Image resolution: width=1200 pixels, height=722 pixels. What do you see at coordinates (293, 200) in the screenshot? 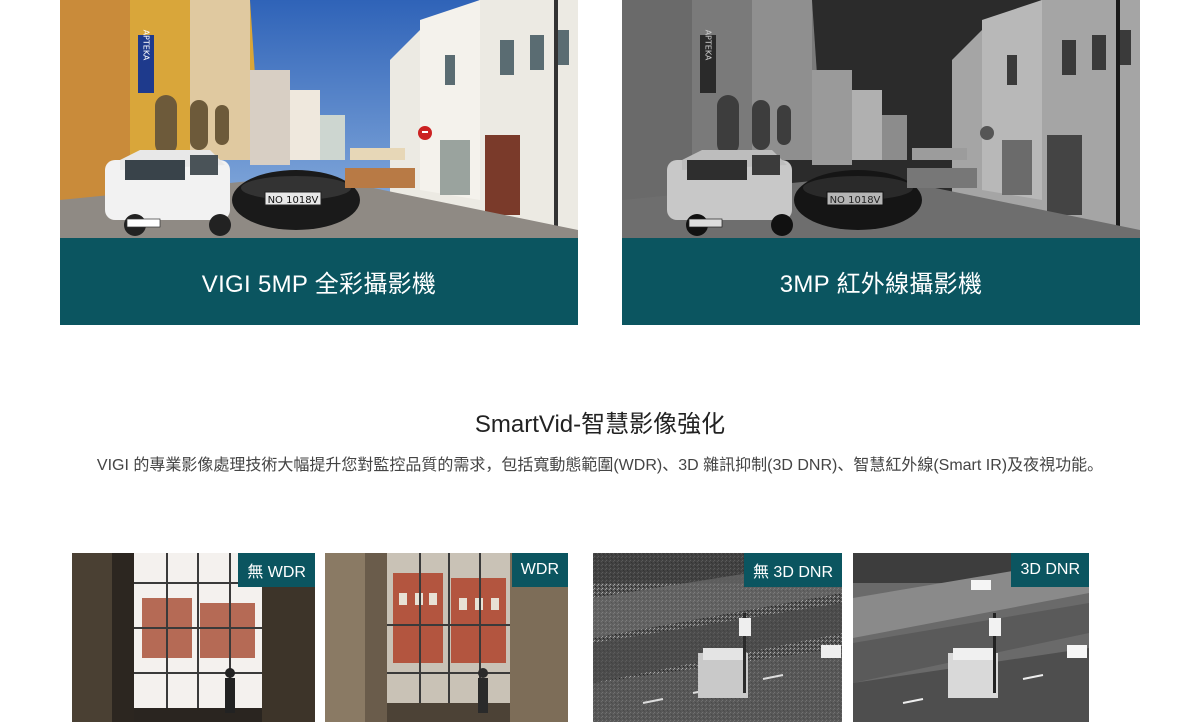
I see `license-plate: NO 1018V` at bounding box center [293, 200].